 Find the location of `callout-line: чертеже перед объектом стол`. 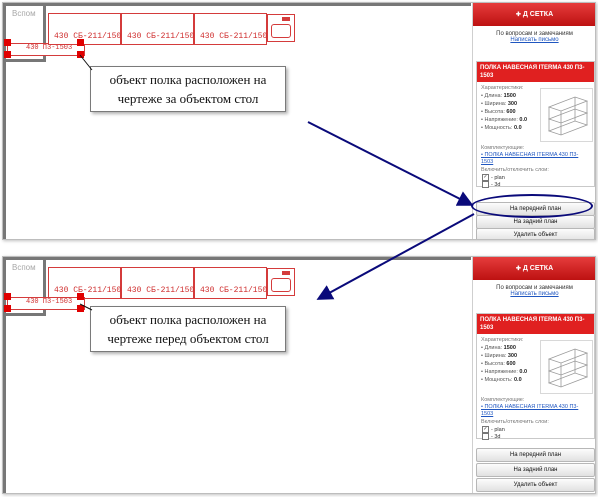

callout-line: чертеже перед объектом стол is located at coordinates (188, 338).